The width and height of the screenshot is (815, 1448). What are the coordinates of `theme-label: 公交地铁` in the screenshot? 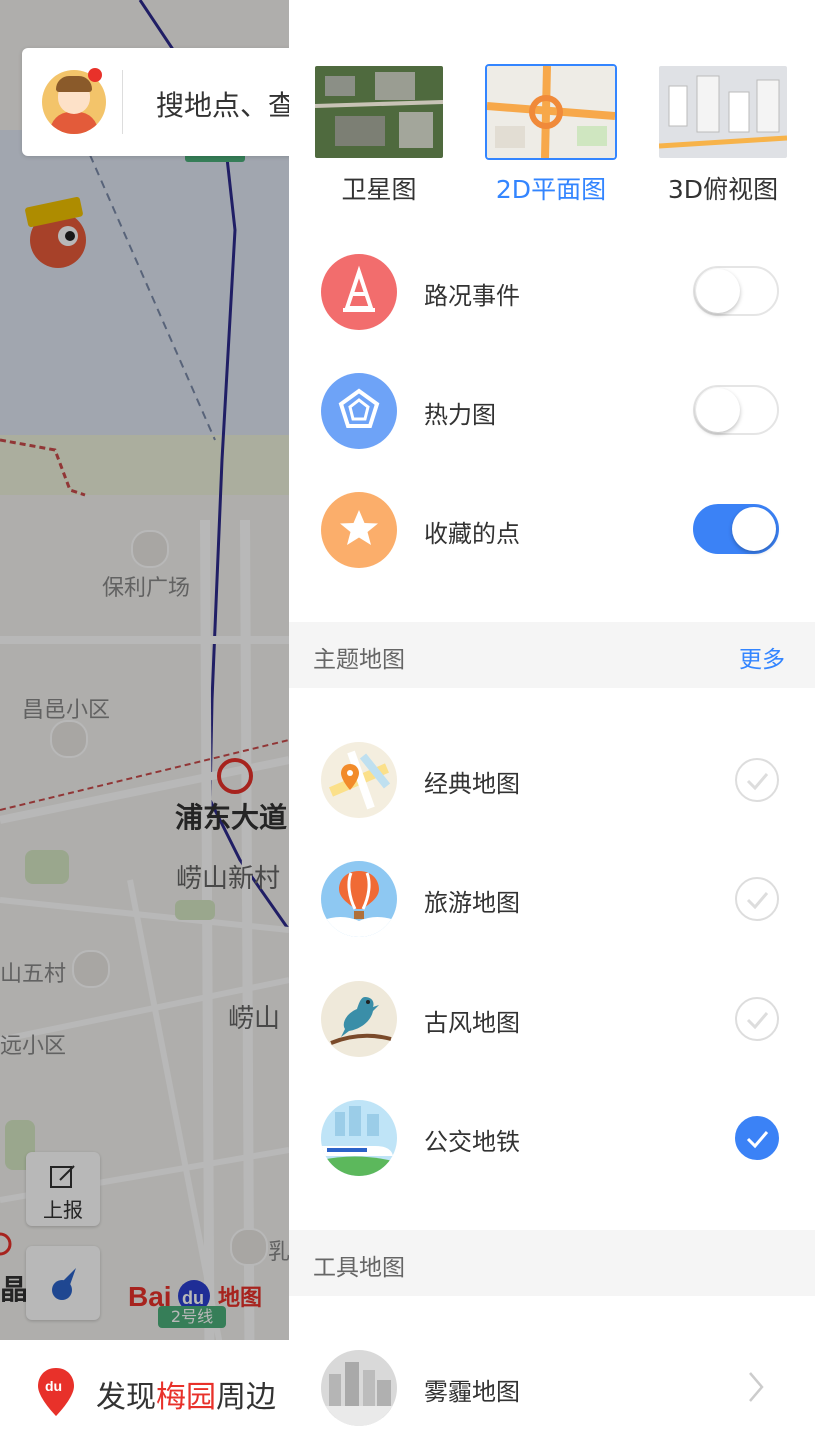 It's located at (472, 1142).